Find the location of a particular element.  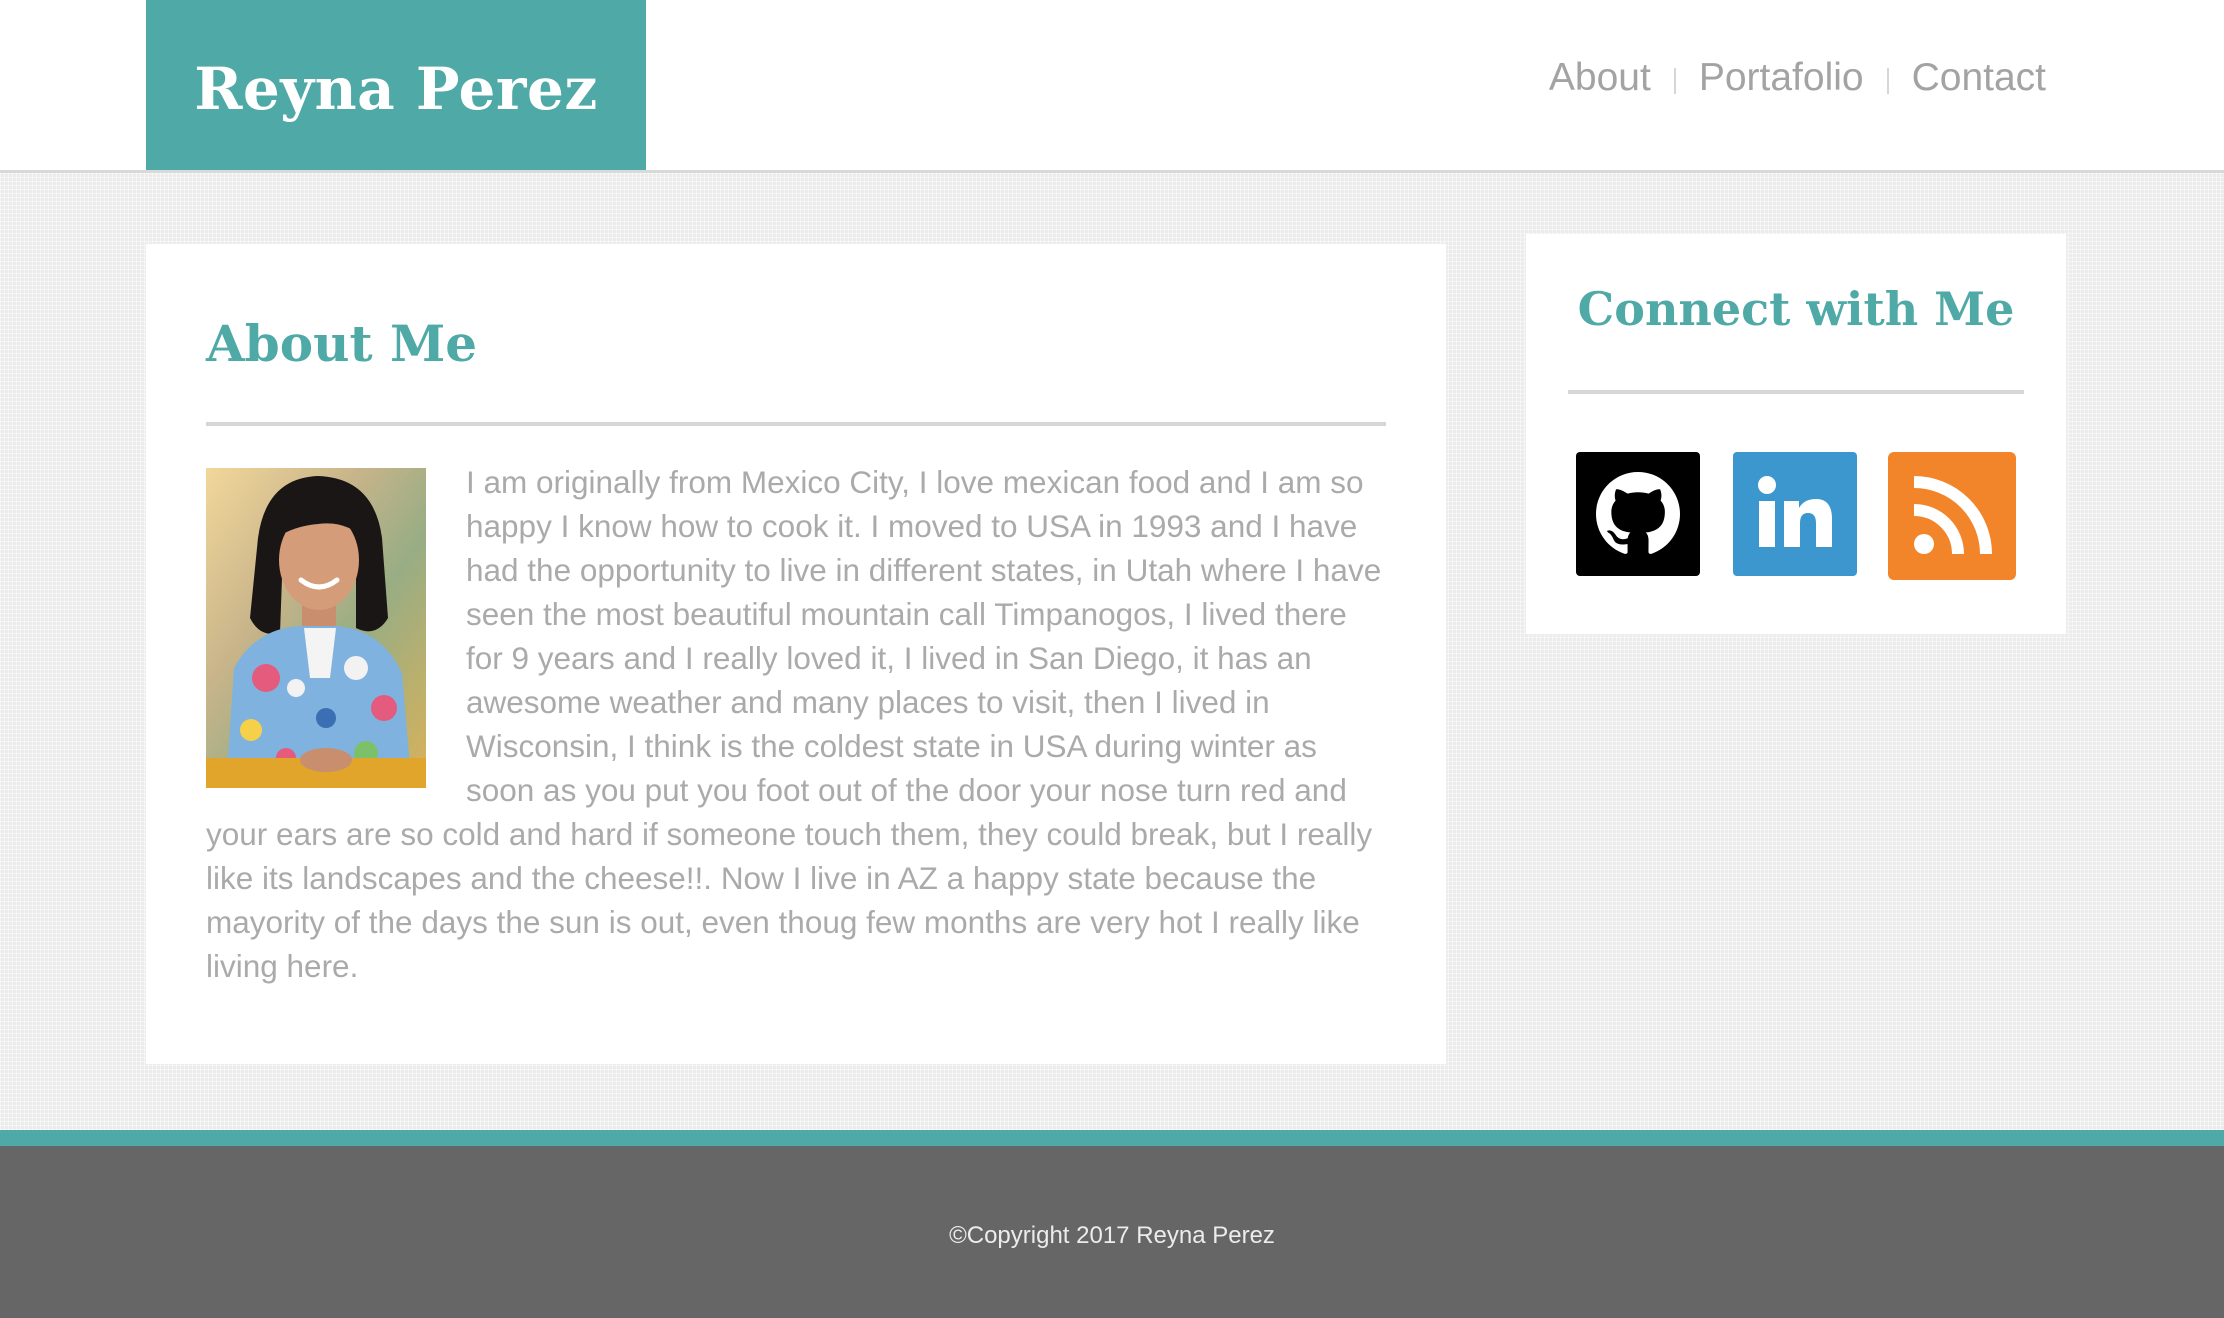

main-nav: About Portafolio Contact is located at coordinates (1797, 78).